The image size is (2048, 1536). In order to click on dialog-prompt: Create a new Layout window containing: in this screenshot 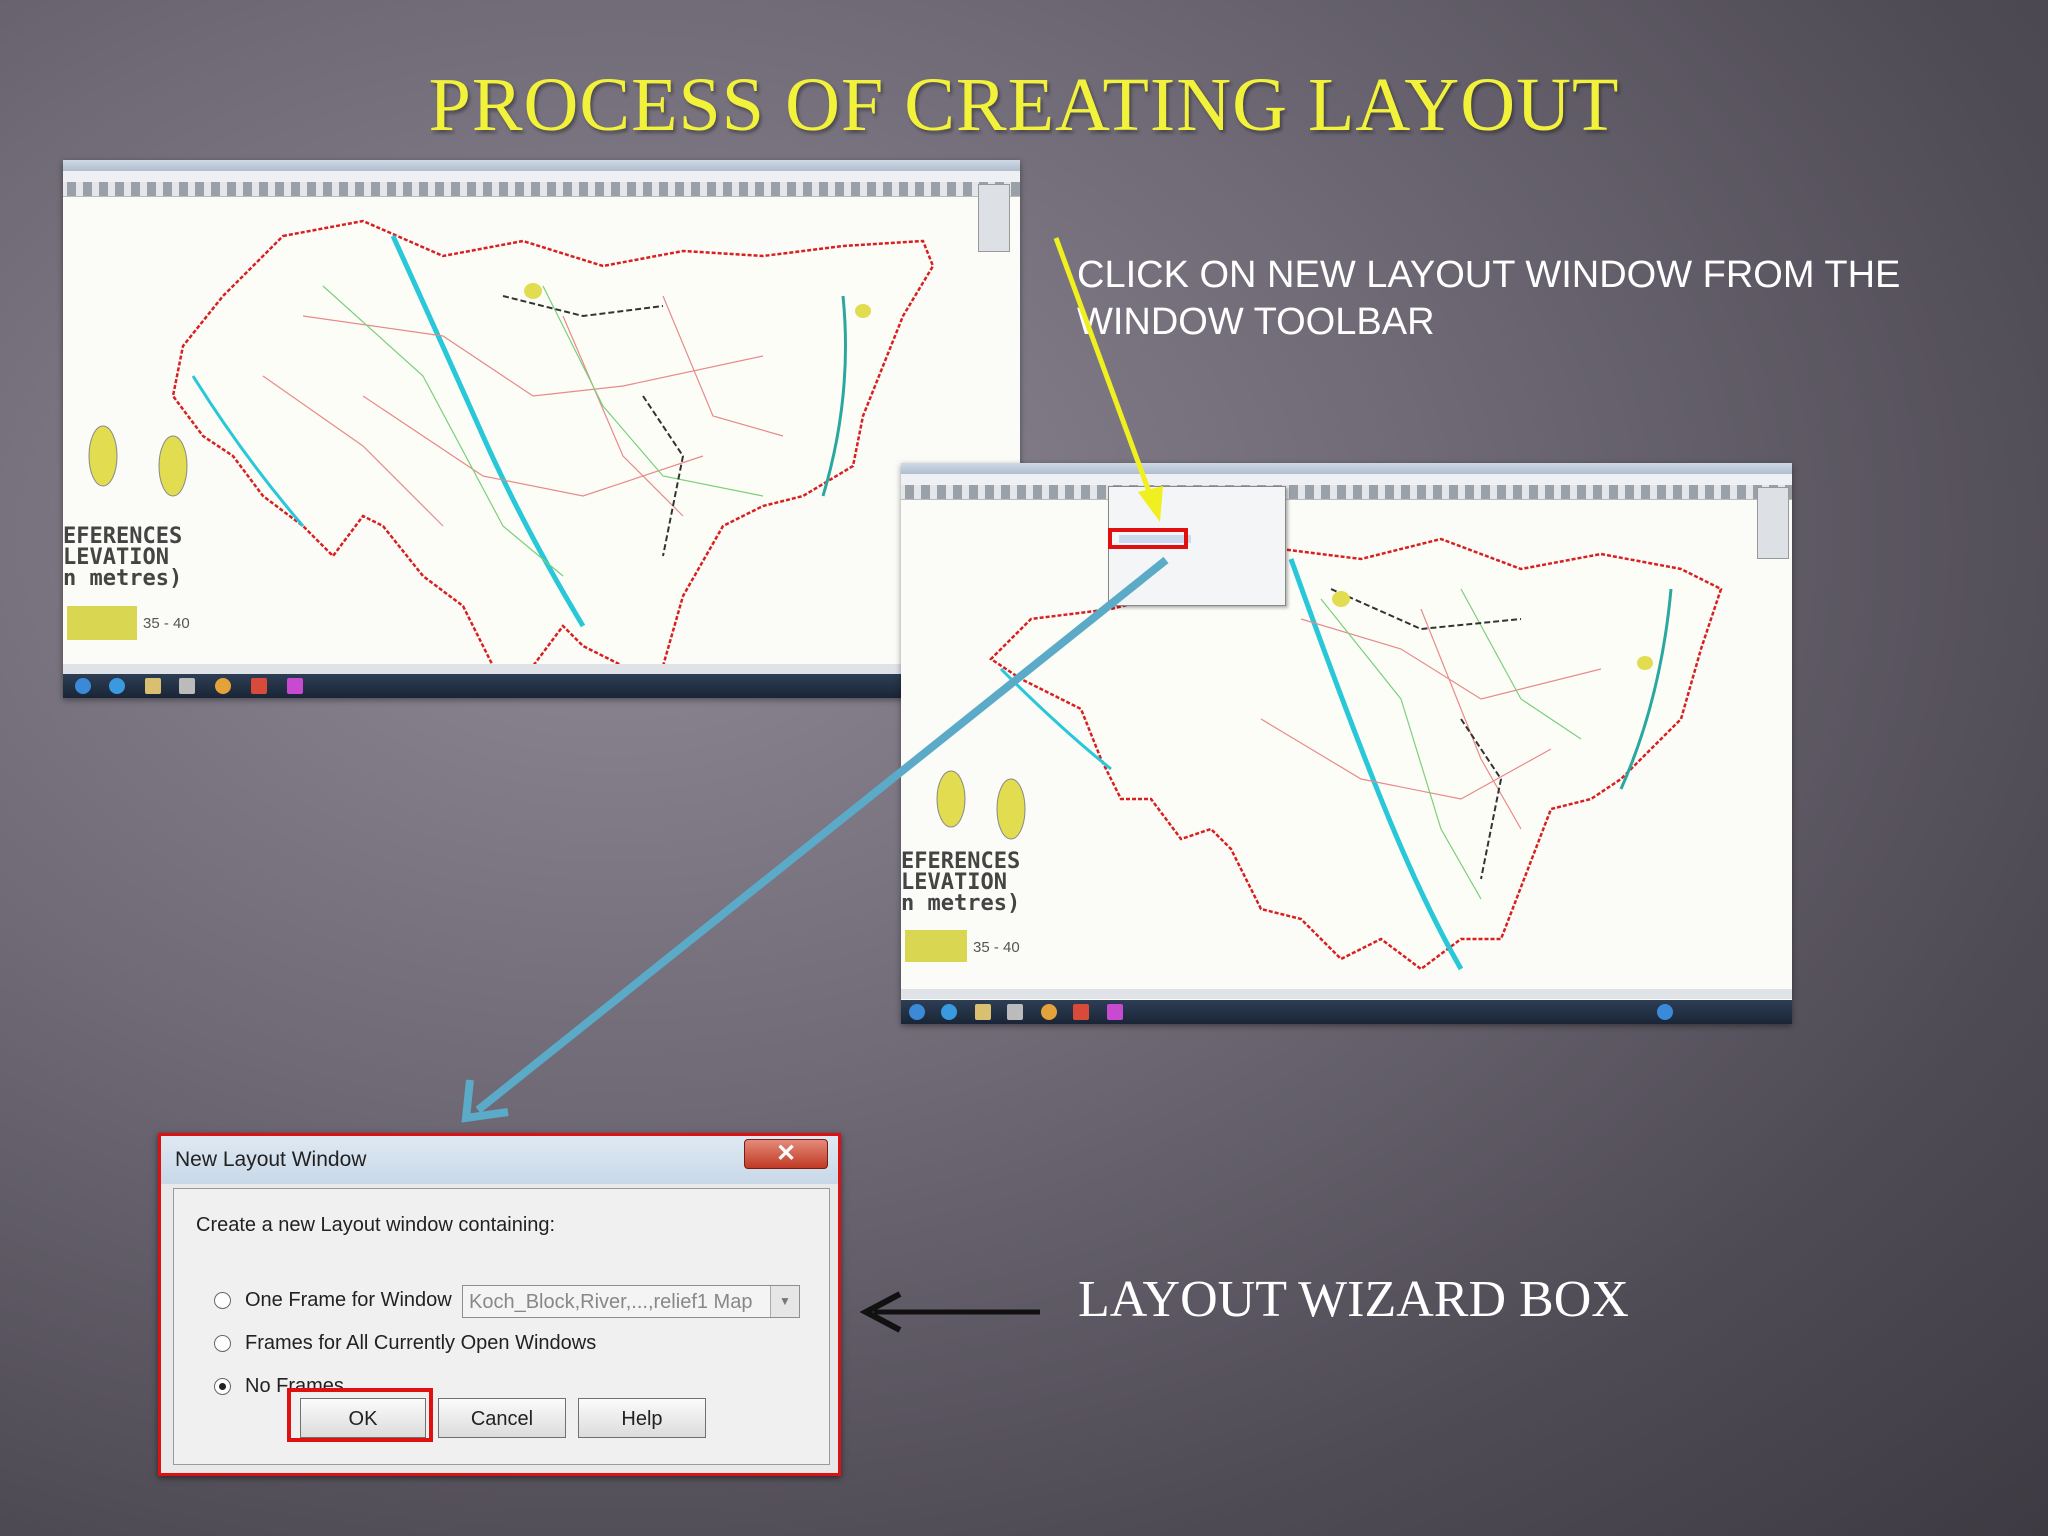, I will do `click(376, 1225)`.